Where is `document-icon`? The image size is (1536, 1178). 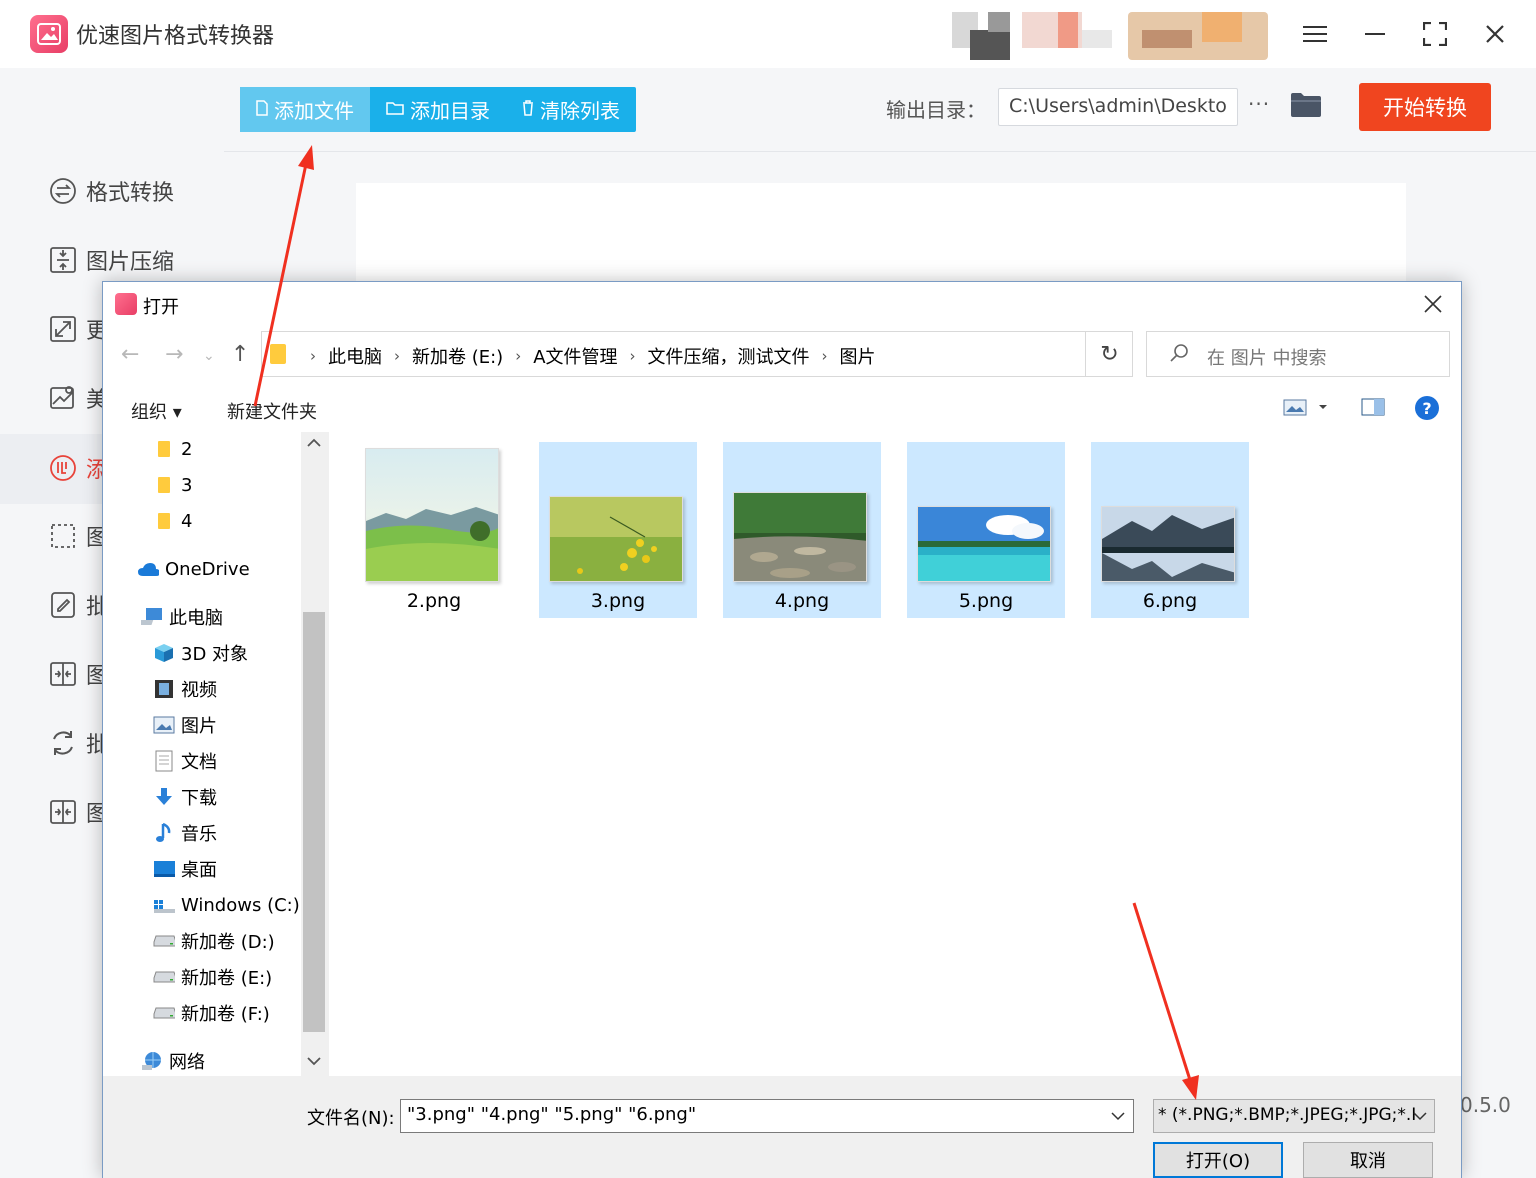 document-icon is located at coordinates (164, 761).